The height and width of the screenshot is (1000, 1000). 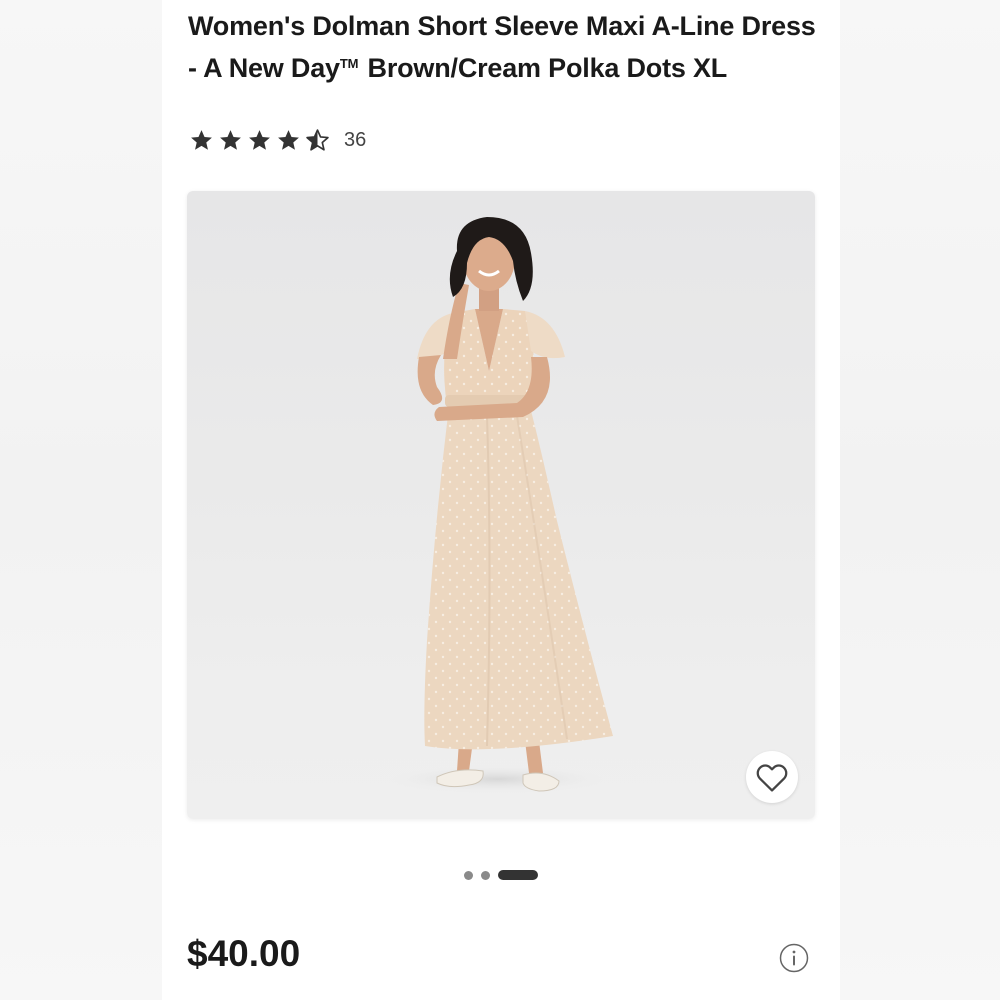 I want to click on product-title-part2: Brown/Cream Polka Dots XL, so click(x=544, y=68).